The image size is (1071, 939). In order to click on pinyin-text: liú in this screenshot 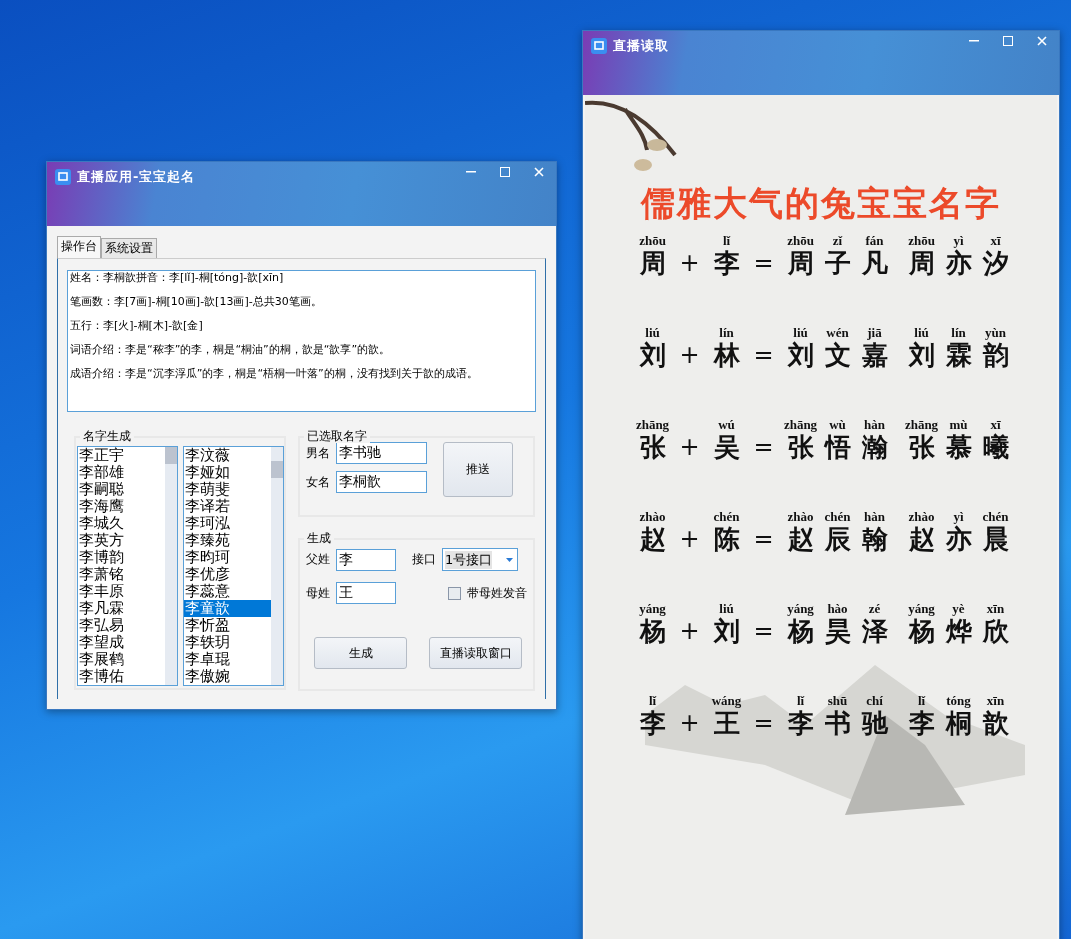, I will do `click(652, 332)`.